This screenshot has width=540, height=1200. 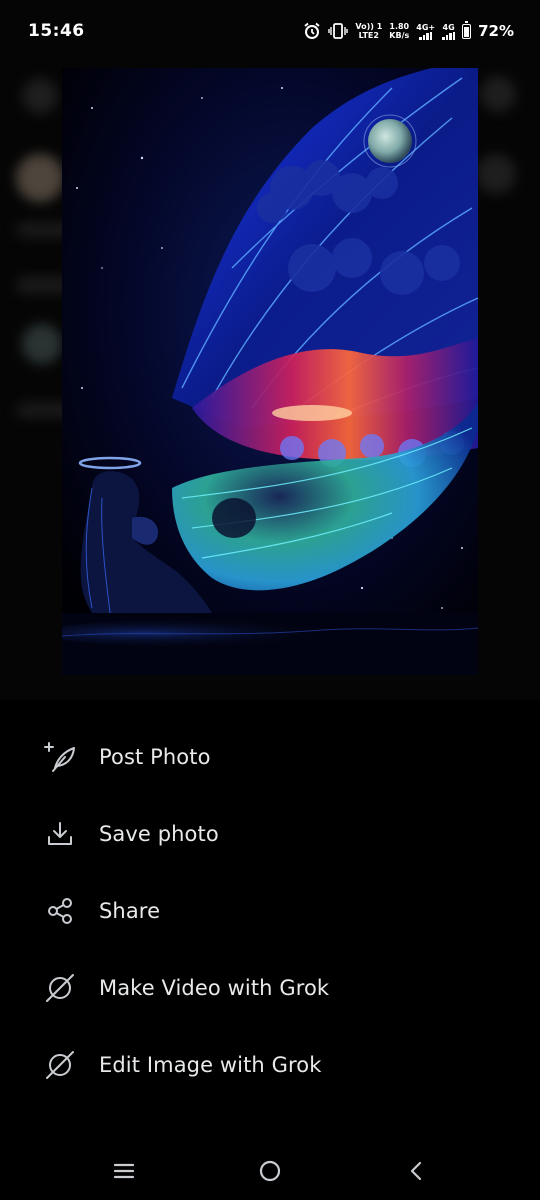 What do you see at coordinates (426, 27) in the screenshot?
I see `network-1-label: 4G+` at bounding box center [426, 27].